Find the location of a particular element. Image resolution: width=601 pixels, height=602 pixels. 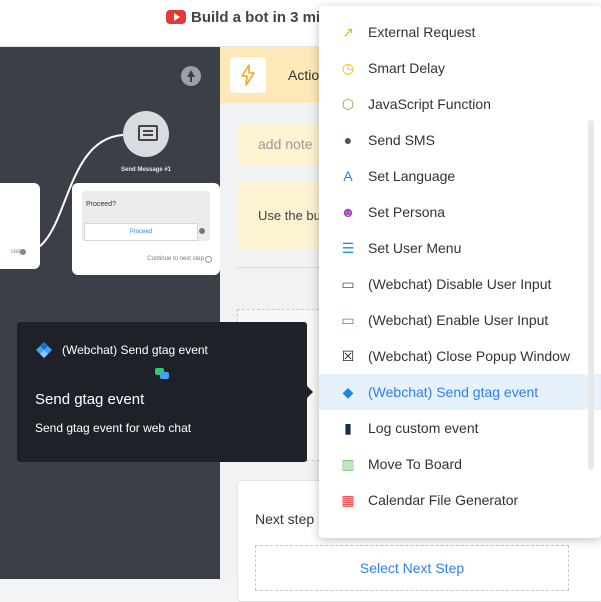

menu-item-log-custom-event: ▮ Log custom event is located at coordinates (460, 428).